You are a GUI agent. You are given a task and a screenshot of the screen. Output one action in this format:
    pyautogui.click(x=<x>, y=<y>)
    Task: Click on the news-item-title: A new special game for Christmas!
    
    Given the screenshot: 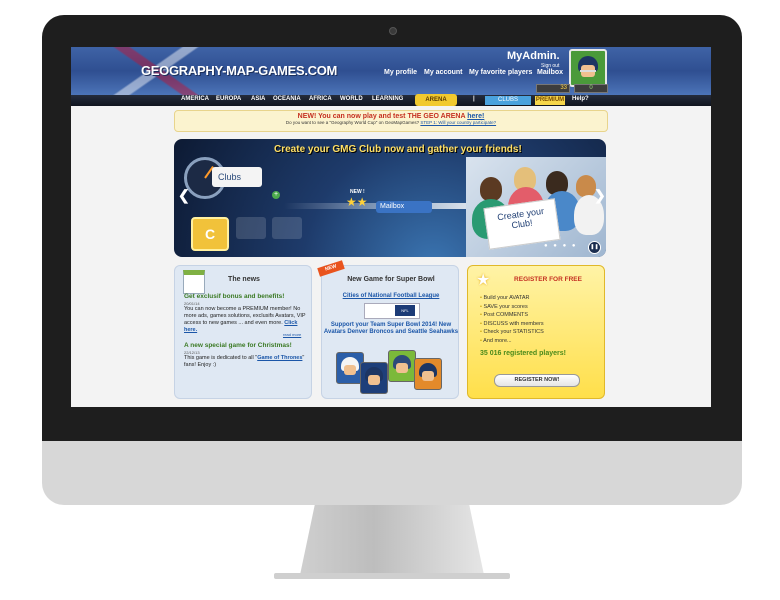 What is the action you would take?
    pyautogui.click(x=238, y=345)
    